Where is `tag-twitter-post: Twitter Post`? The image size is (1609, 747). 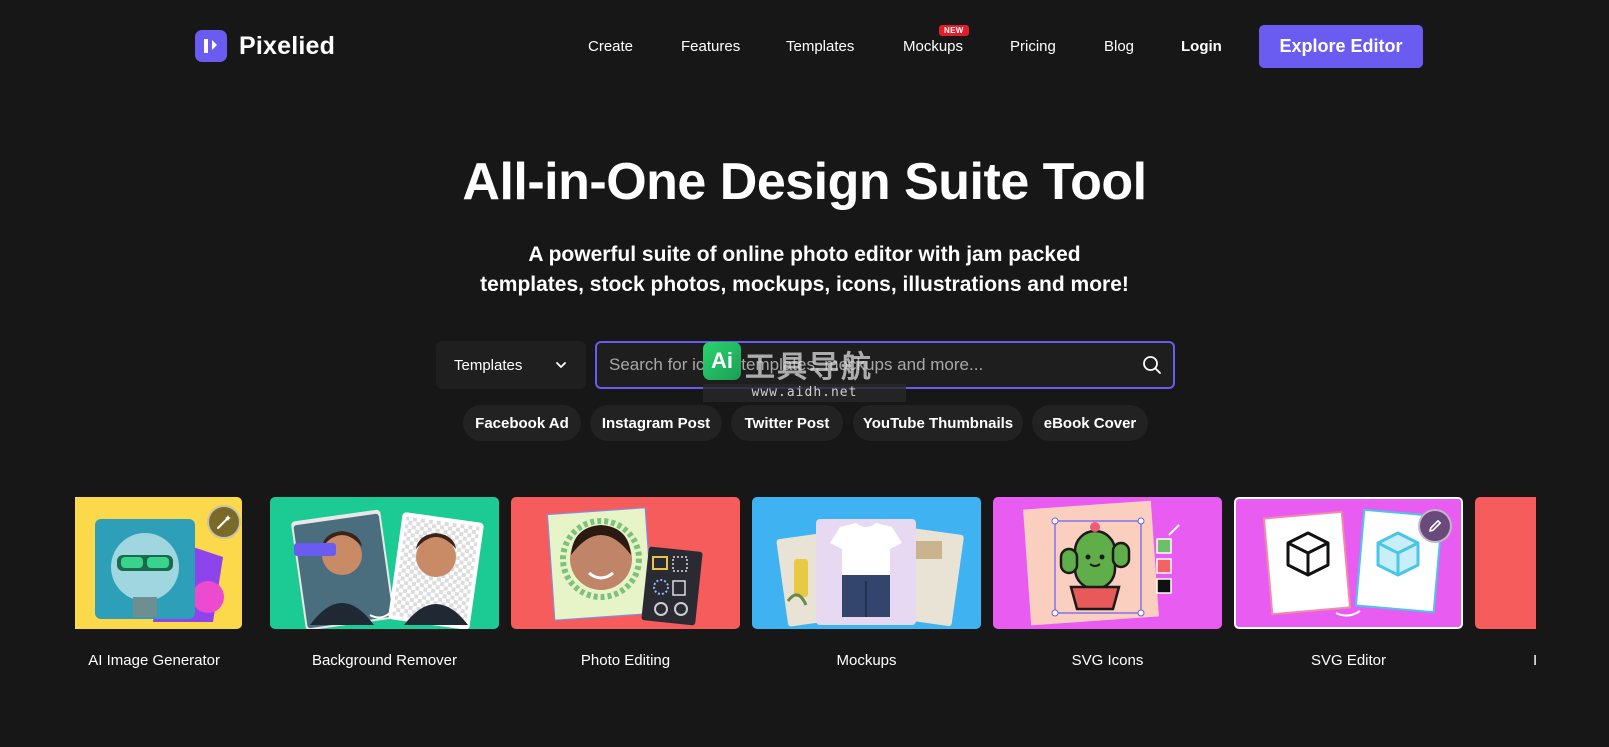 tag-twitter-post: Twitter Post is located at coordinates (787, 423).